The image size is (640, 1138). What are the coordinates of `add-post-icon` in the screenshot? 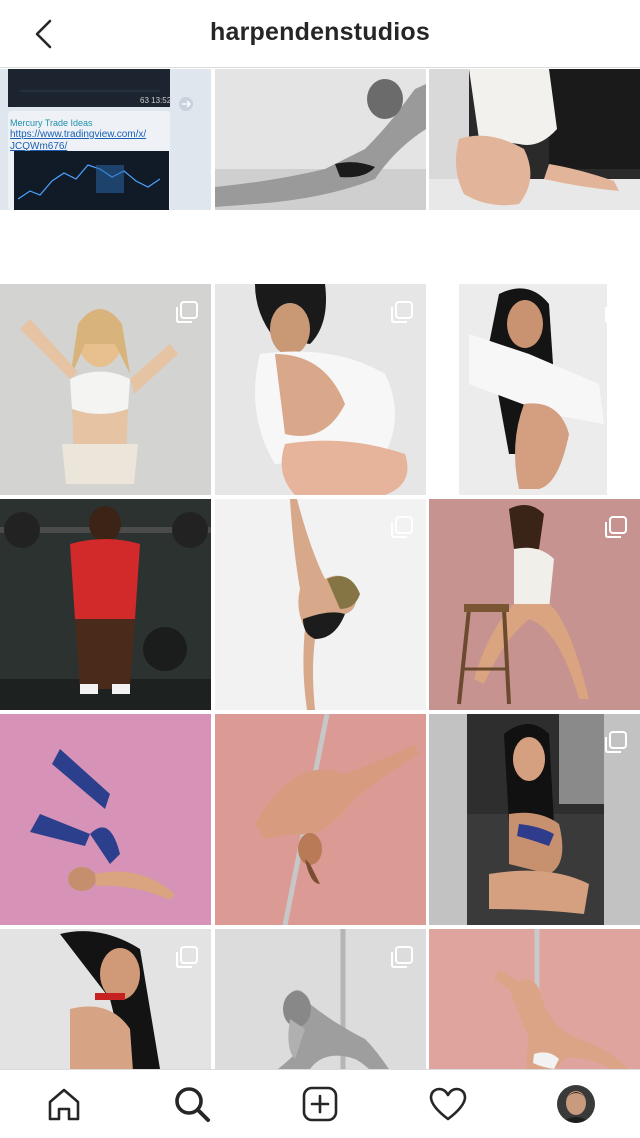 It's located at (320, 1104).